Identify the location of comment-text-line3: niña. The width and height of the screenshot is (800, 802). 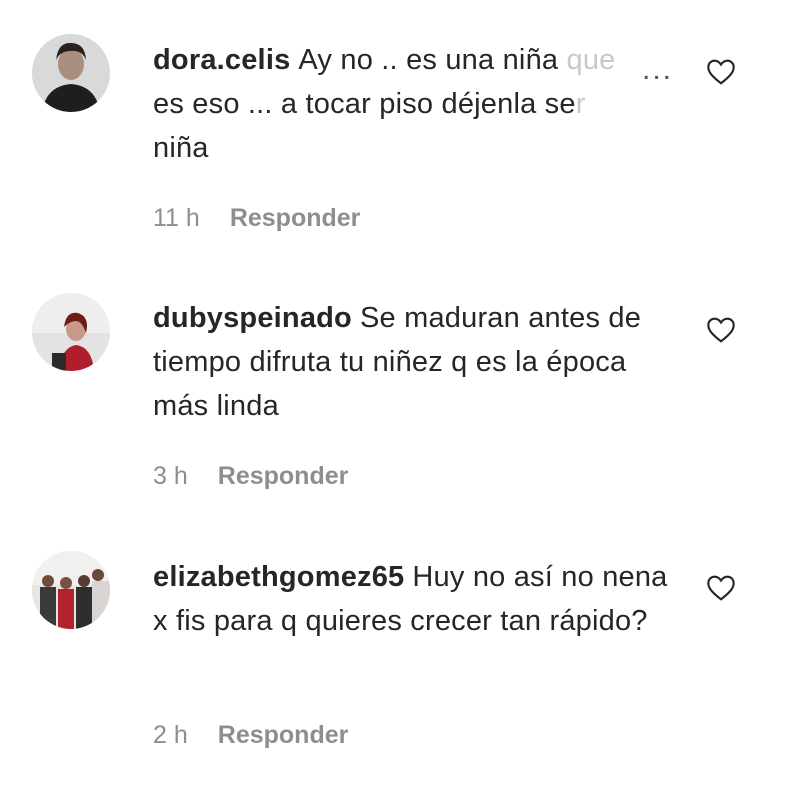
(181, 148).